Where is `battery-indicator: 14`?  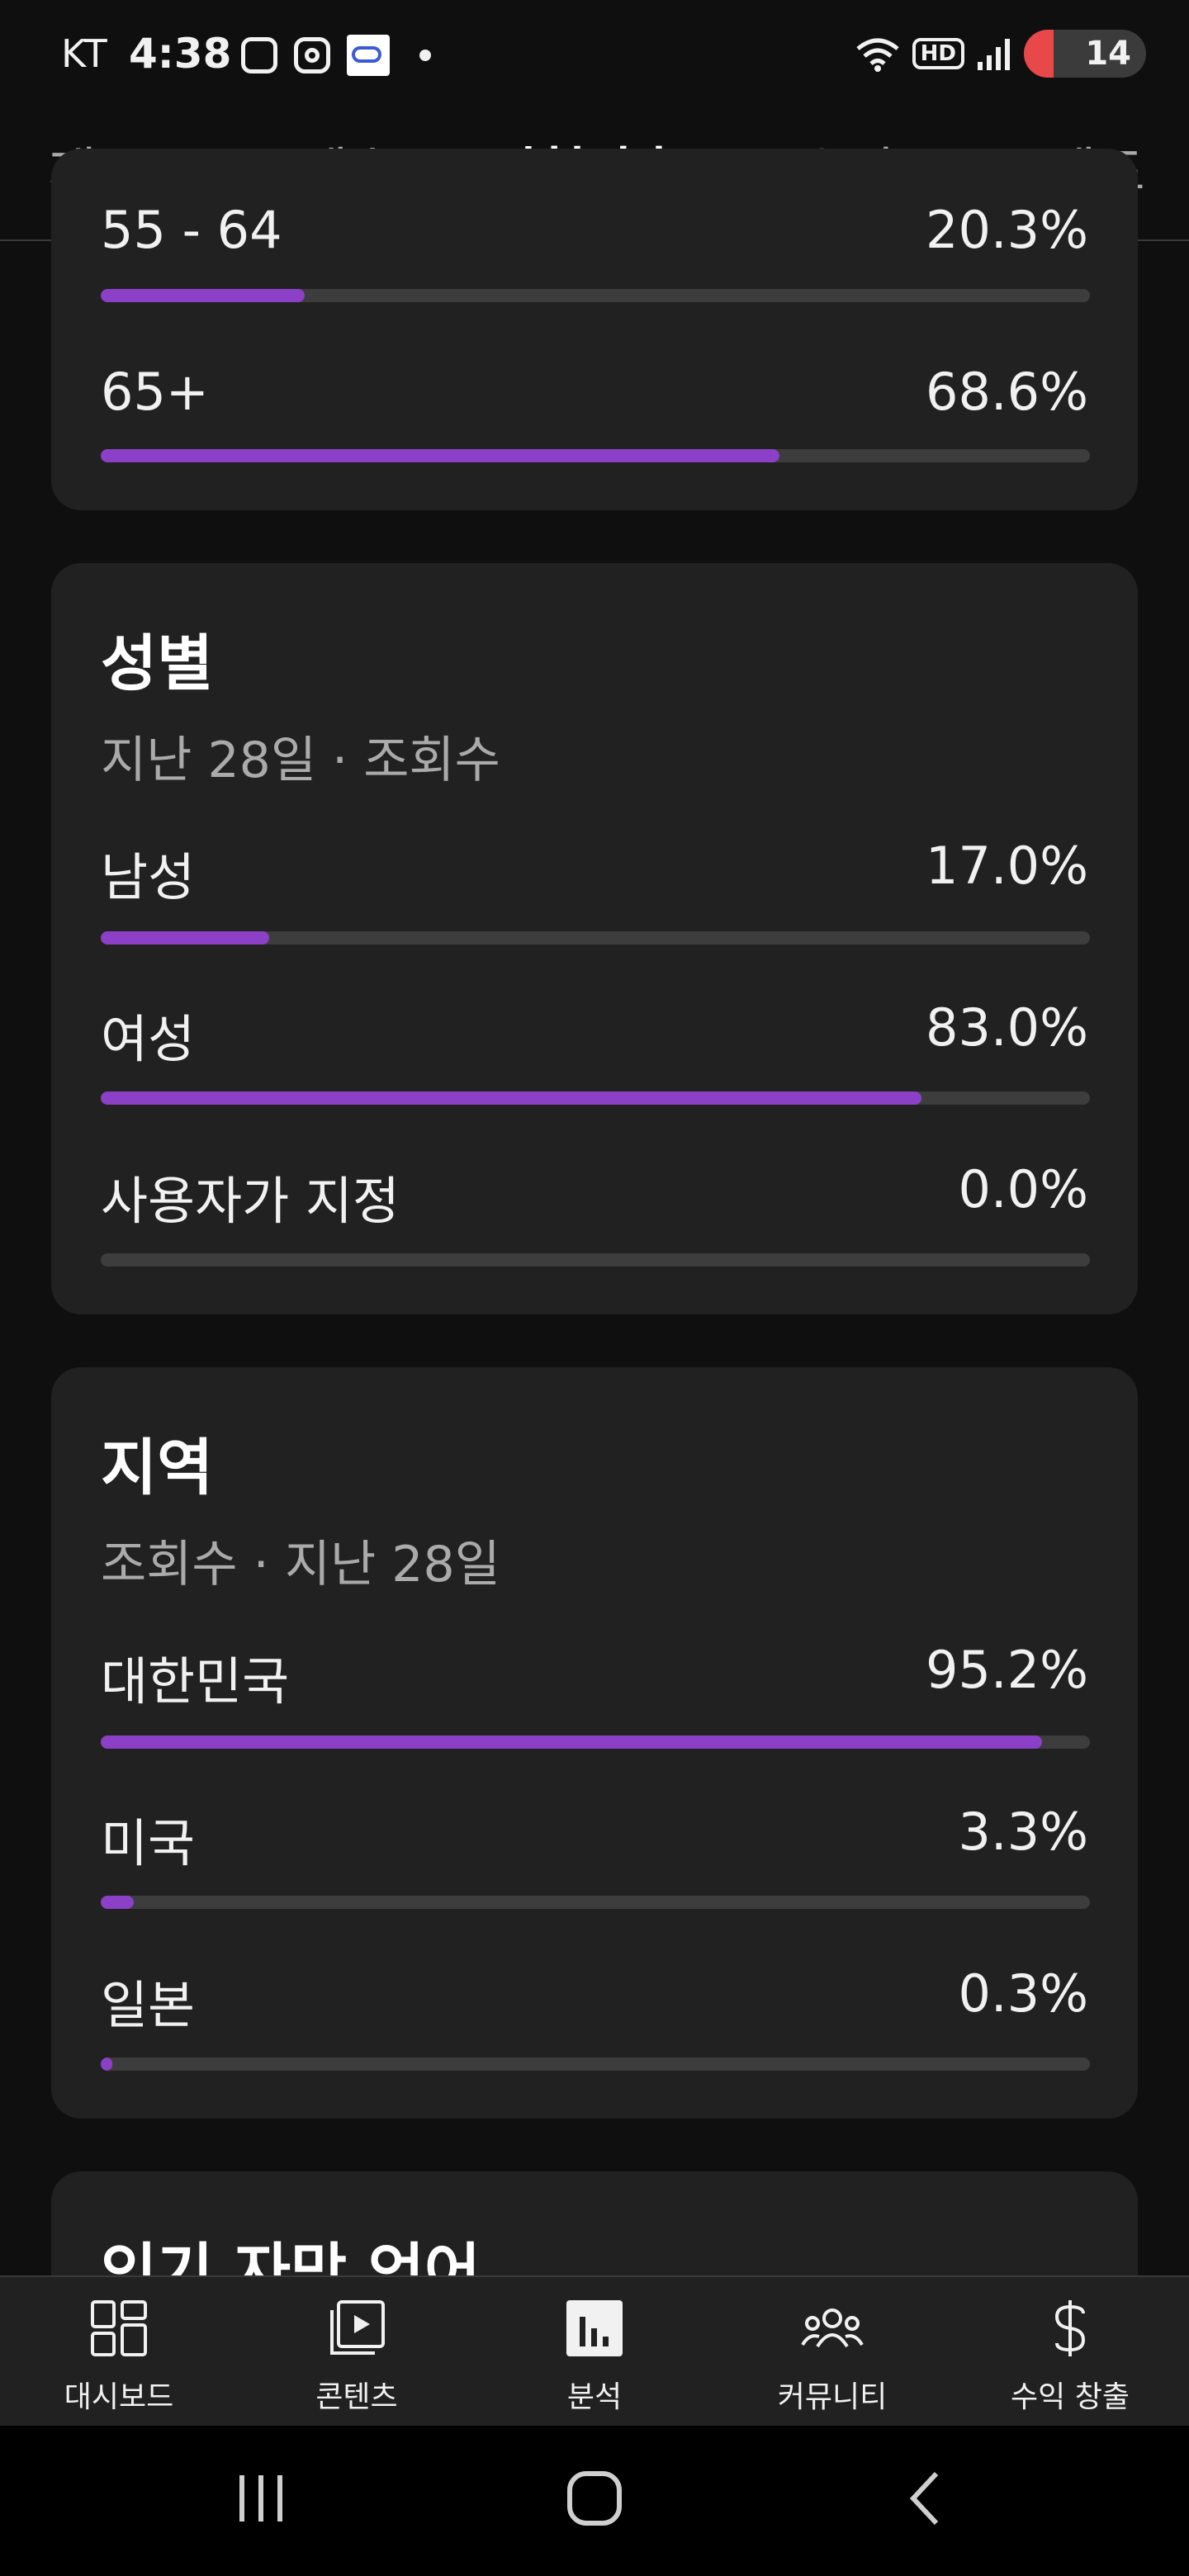 battery-indicator: 14 is located at coordinates (1085, 54).